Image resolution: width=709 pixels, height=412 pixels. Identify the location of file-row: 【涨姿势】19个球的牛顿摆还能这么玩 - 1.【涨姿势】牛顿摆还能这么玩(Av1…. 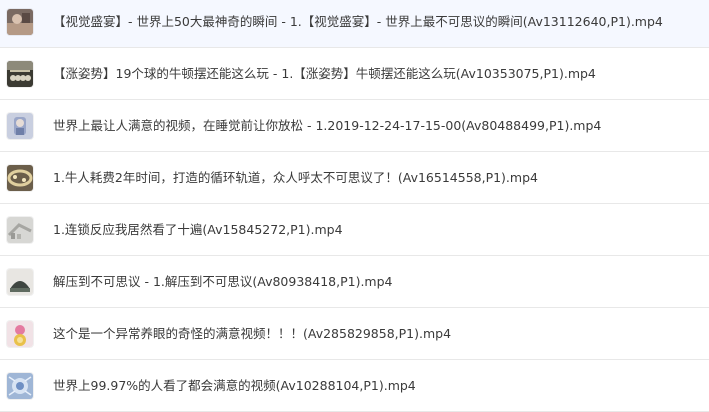
(354, 74).